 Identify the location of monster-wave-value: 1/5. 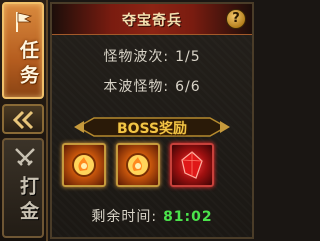
(188, 57).